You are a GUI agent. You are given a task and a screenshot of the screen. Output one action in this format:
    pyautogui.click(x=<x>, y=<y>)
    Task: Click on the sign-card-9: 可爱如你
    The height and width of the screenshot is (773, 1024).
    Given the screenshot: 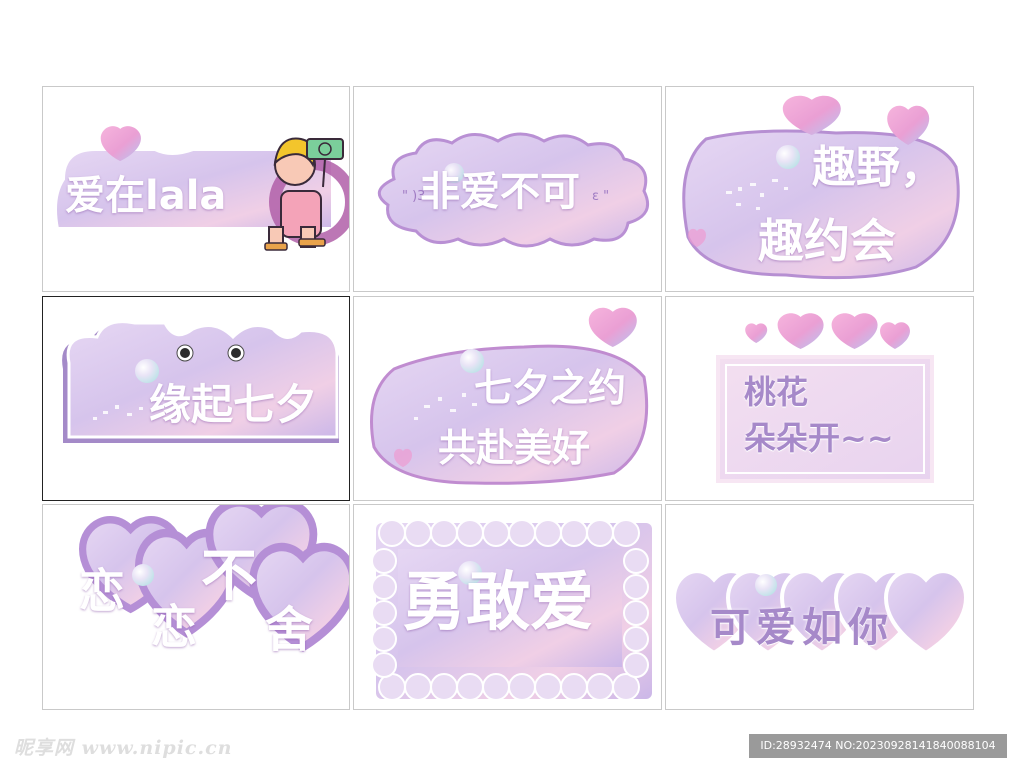 What is the action you would take?
    pyautogui.click(x=819, y=607)
    